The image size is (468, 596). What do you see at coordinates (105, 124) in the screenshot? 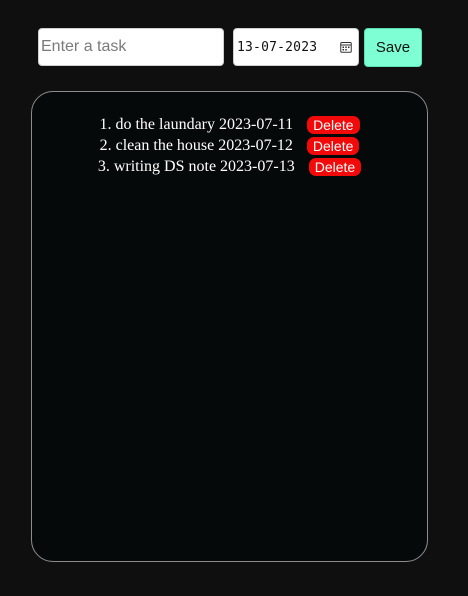
I see `todo-number: 1.` at bounding box center [105, 124].